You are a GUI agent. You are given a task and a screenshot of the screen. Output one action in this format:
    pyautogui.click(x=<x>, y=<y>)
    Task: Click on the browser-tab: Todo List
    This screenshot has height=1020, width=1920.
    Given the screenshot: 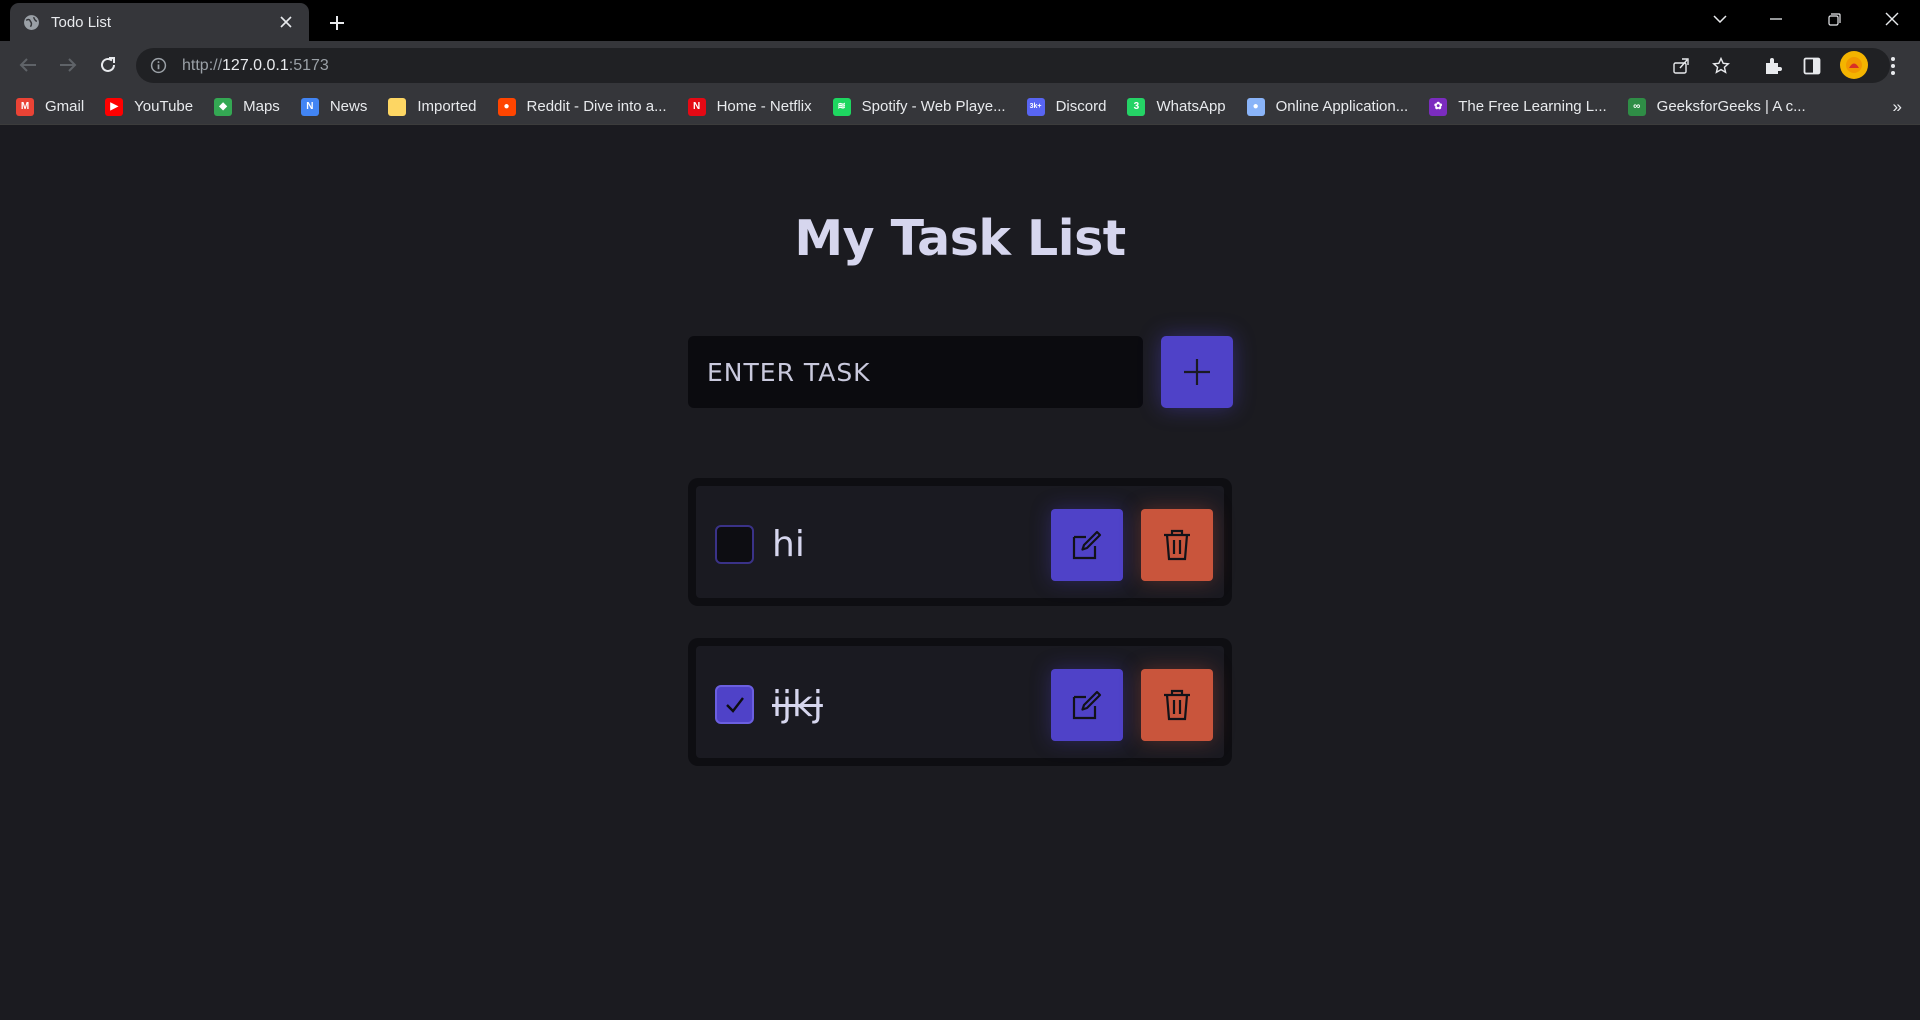 What is the action you would take?
    pyautogui.click(x=159, y=22)
    